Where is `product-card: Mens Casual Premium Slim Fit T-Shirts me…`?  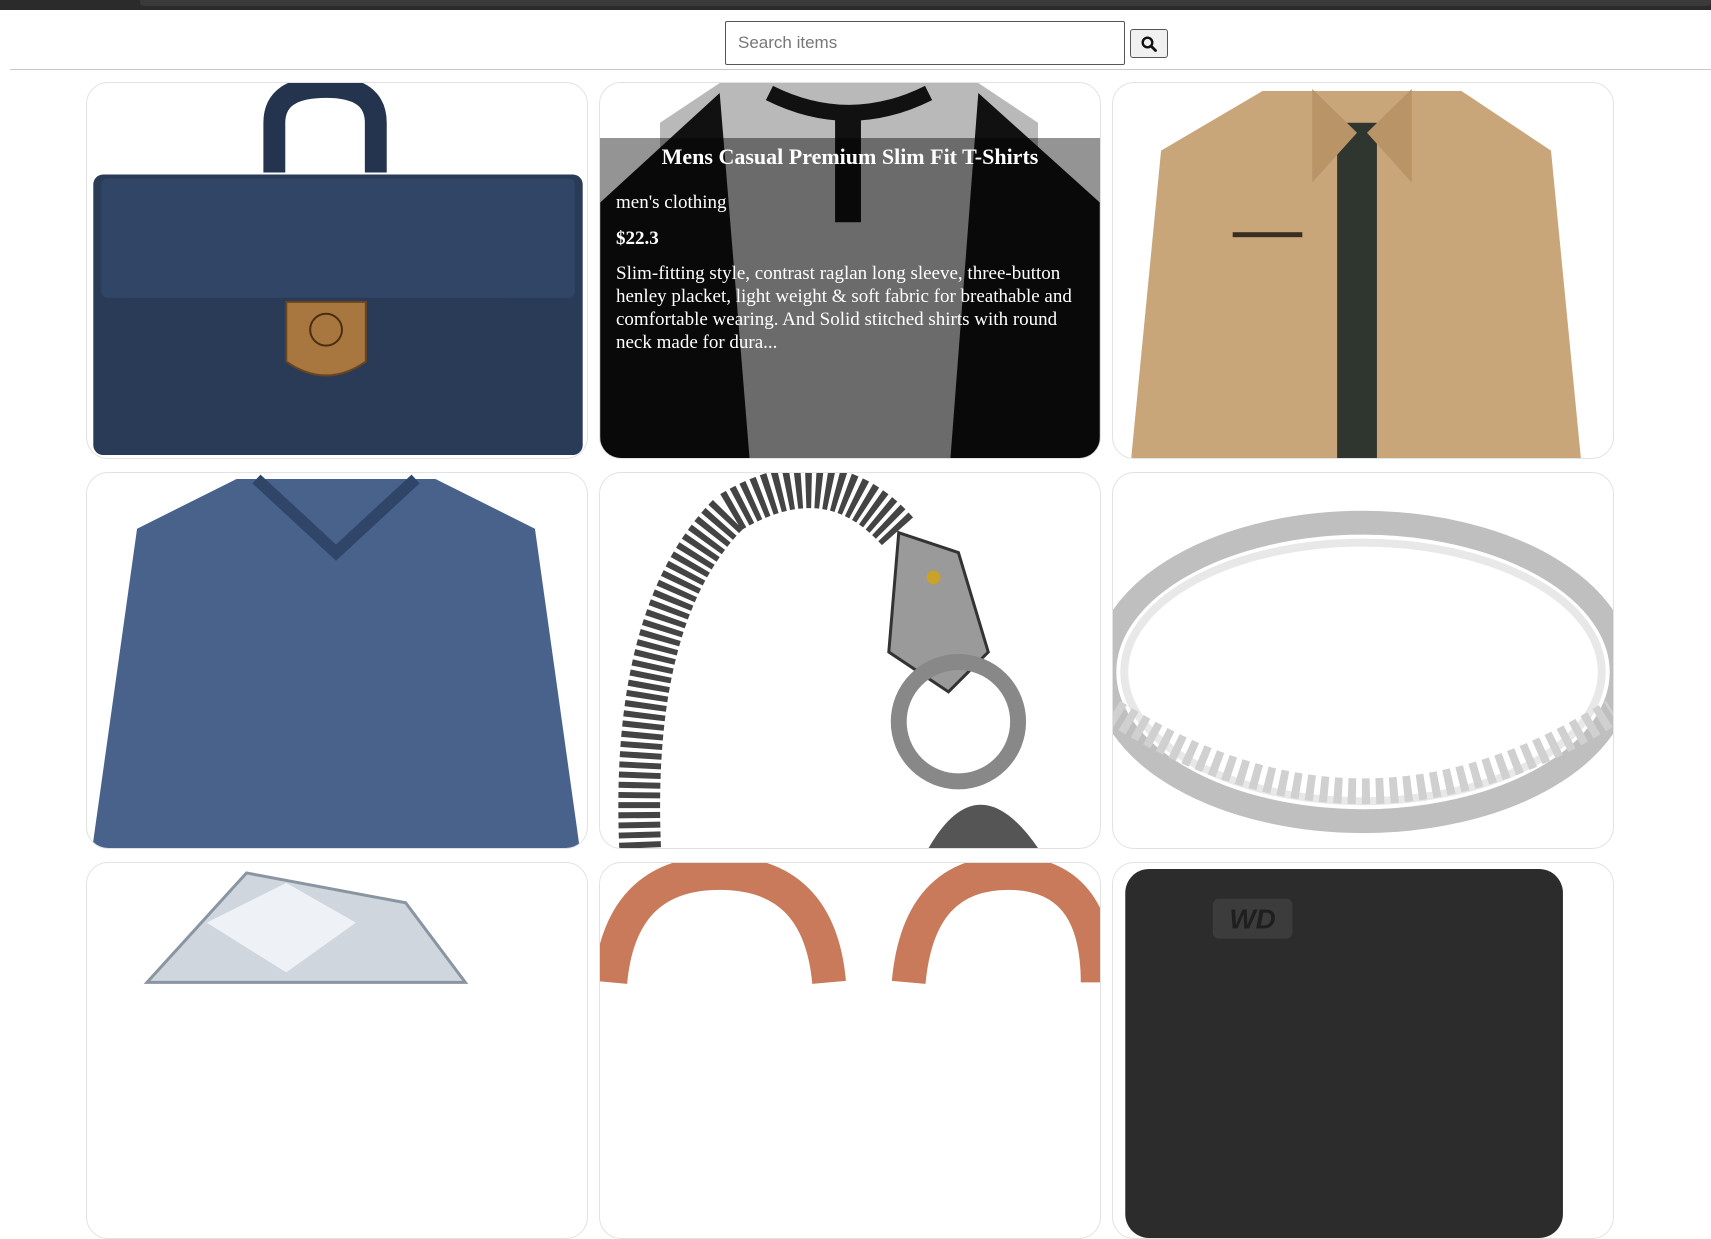 product-card: Mens Casual Premium Slim Fit T-Shirts me… is located at coordinates (850, 270).